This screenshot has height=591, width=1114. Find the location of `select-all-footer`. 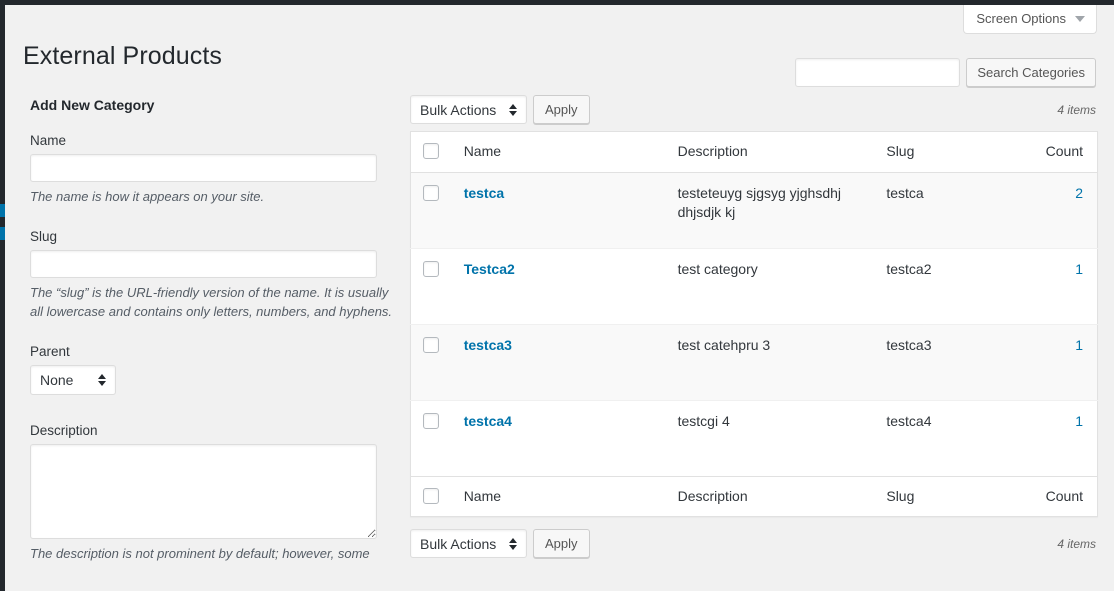

select-all-footer is located at coordinates (432, 496).